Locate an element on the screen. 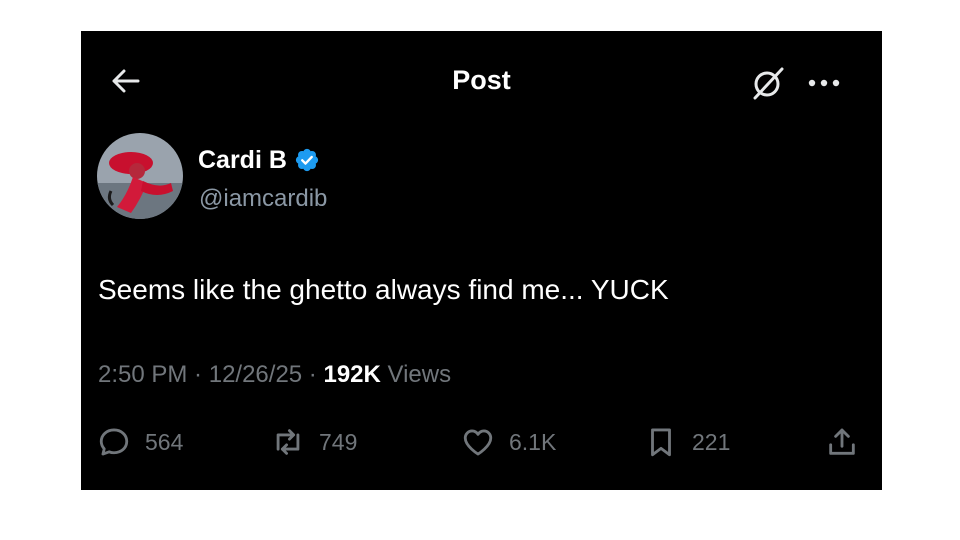  reply-icon is located at coordinates (114, 442).